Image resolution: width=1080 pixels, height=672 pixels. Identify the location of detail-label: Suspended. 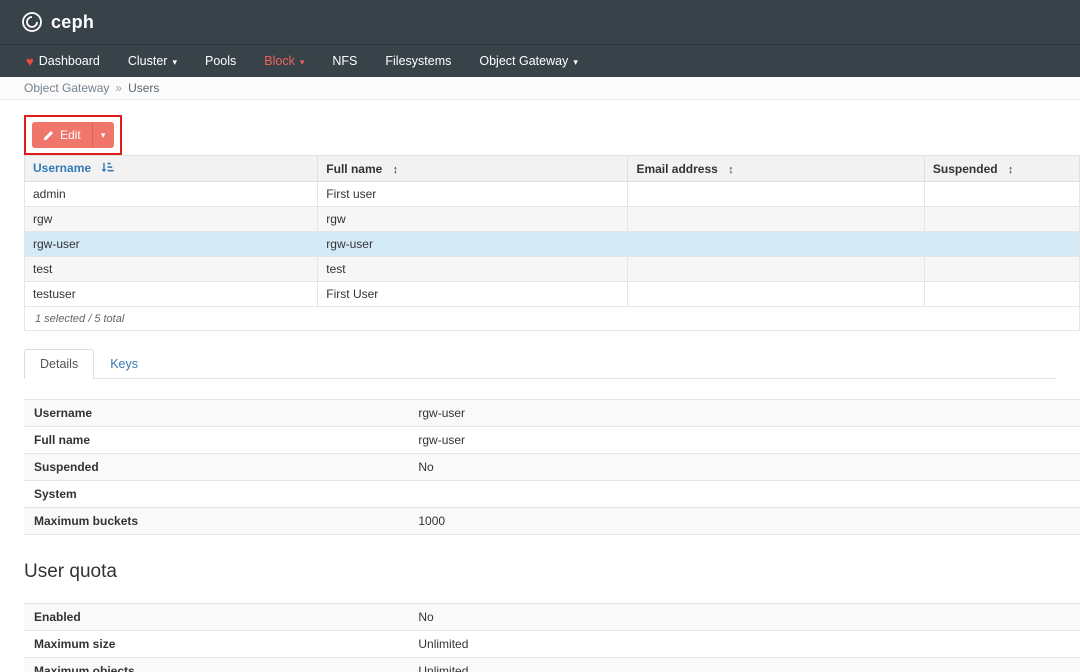
(216, 467).